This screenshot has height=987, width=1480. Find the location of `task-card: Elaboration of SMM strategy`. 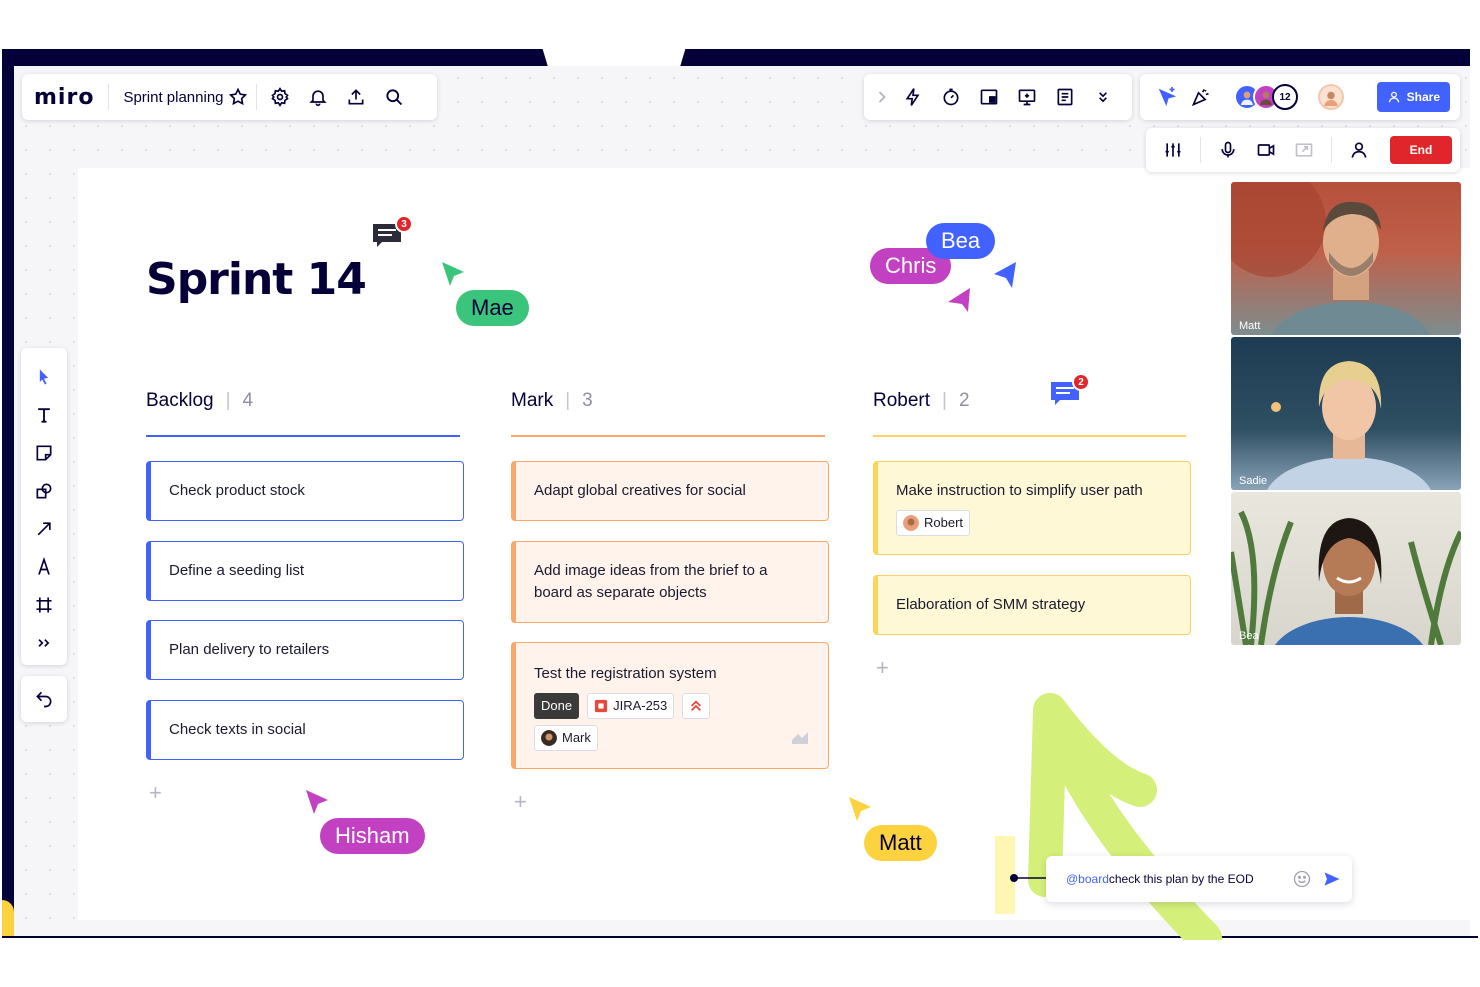

task-card: Elaboration of SMM strategy is located at coordinates (1032, 605).